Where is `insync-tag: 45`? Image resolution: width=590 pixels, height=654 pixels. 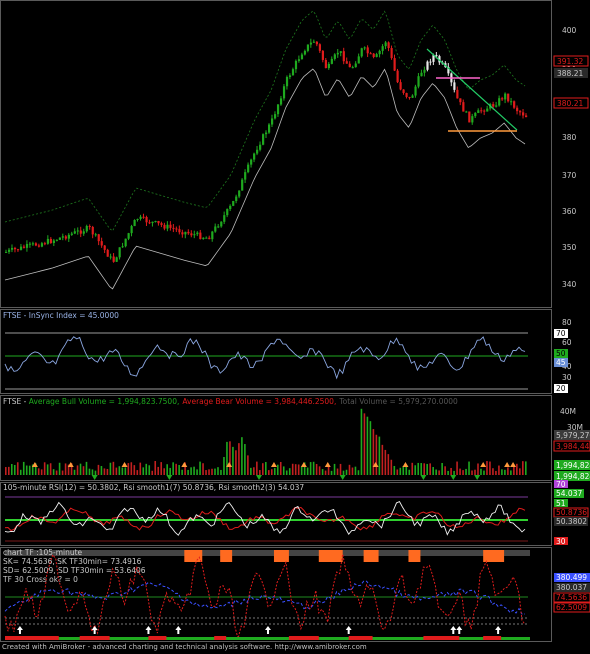 insync-tag: 45 is located at coordinates (561, 362).